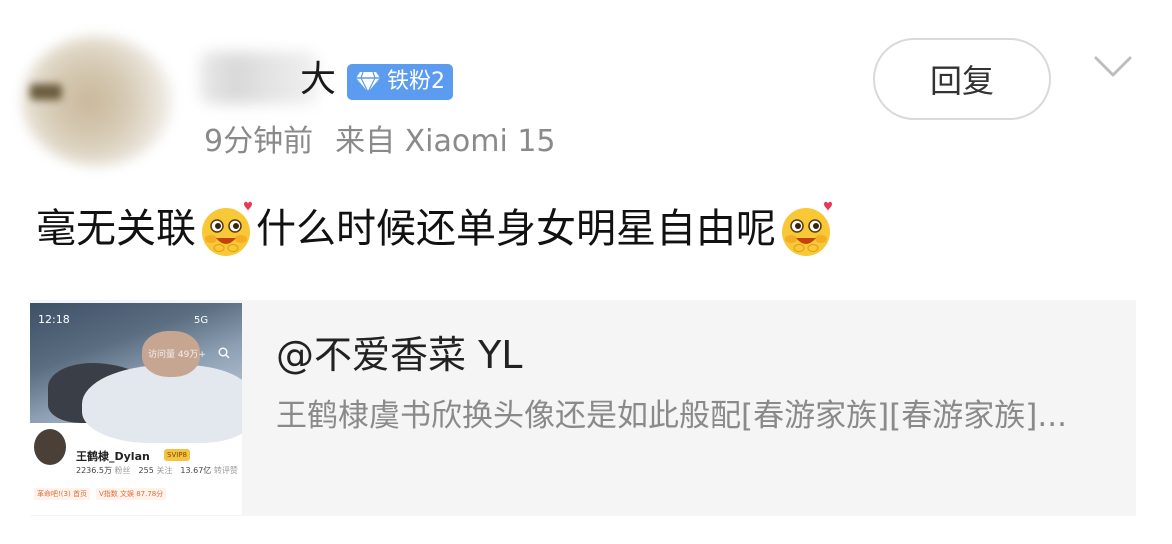 Image resolution: width=1172 pixels, height=544 pixels. What do you see at coordinates (177, 455) in the screenshot?
I see `thumbnail-svip-badge: SVIP8` at bounding box center [177, 455].